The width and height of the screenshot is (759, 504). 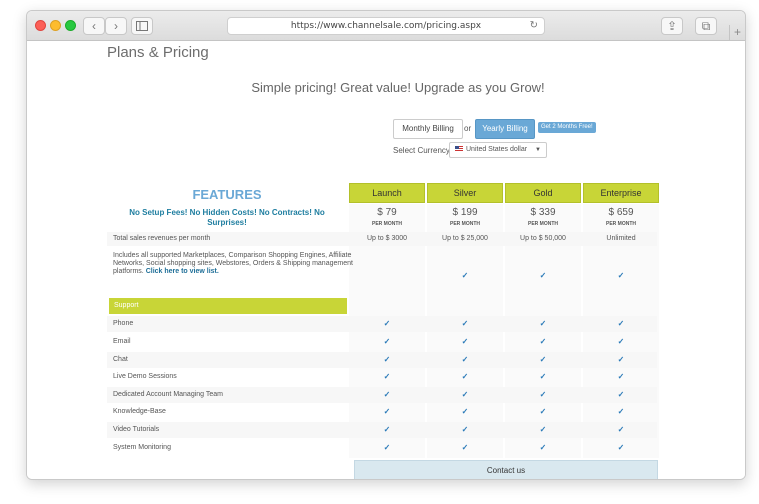 What do you see at coordinates (621, 238) in the screenshot?
I see `revenue-enterprise: Unlimited` at bounding box center [621, 238].